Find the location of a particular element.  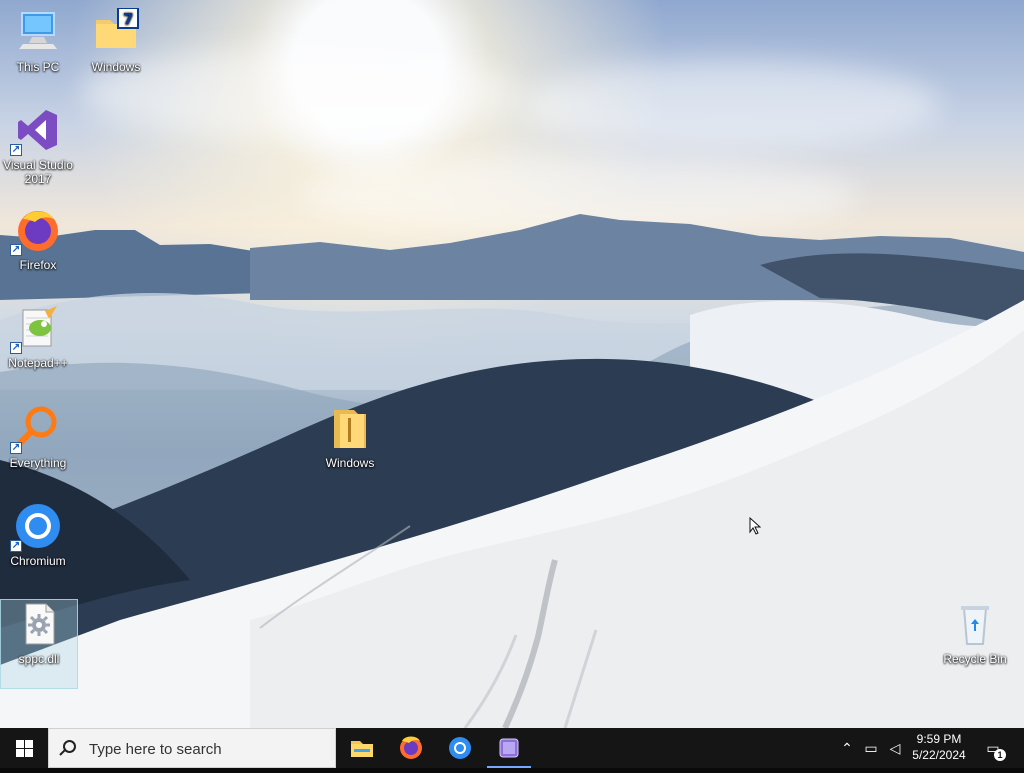

desktop-icon-label: Everything is located at coordinates (38, 463).